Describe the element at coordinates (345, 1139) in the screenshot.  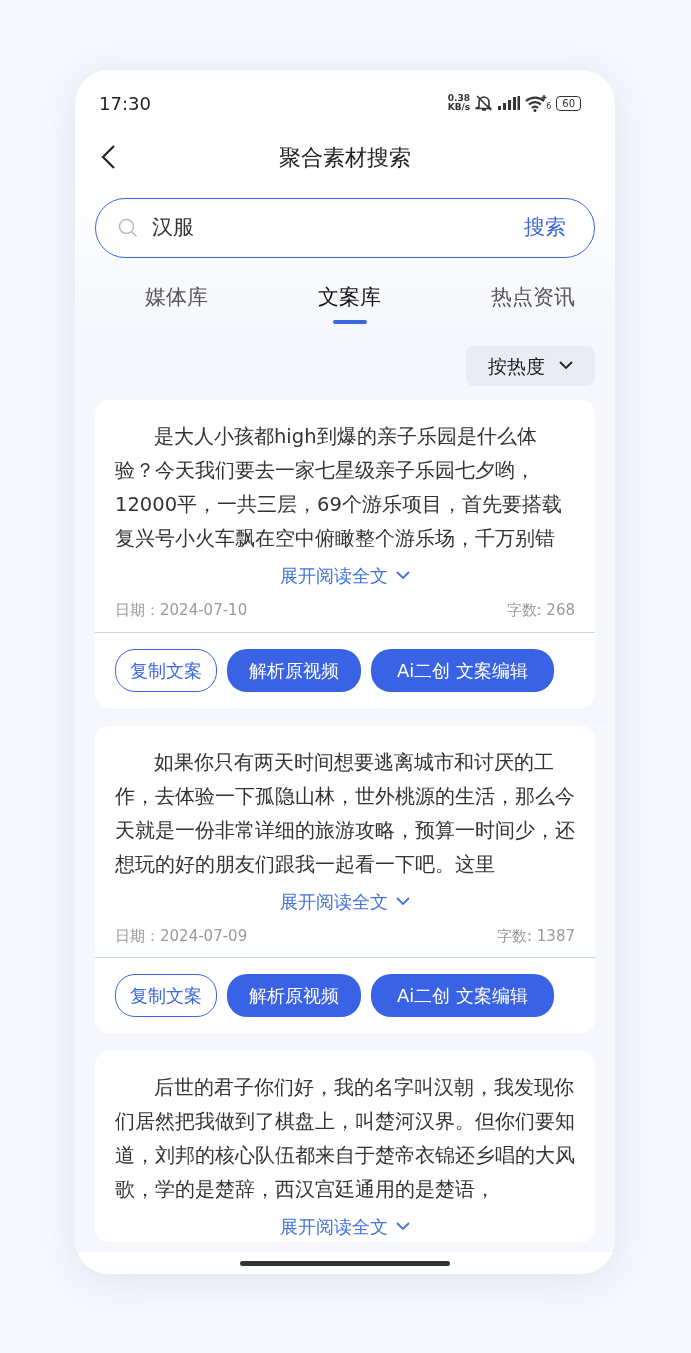
I see `card-text: 后世的君子你们好，我的名字叫汉朝，我发现你们居然把我做到了棋盘上，叫楚河汉界。但你们要知道，刘邦的核心队伍都来自于楚帝衣锦还乡唱的大风歌，学的是楚辞，西汉宫廷通用的是楚语，` at that location.